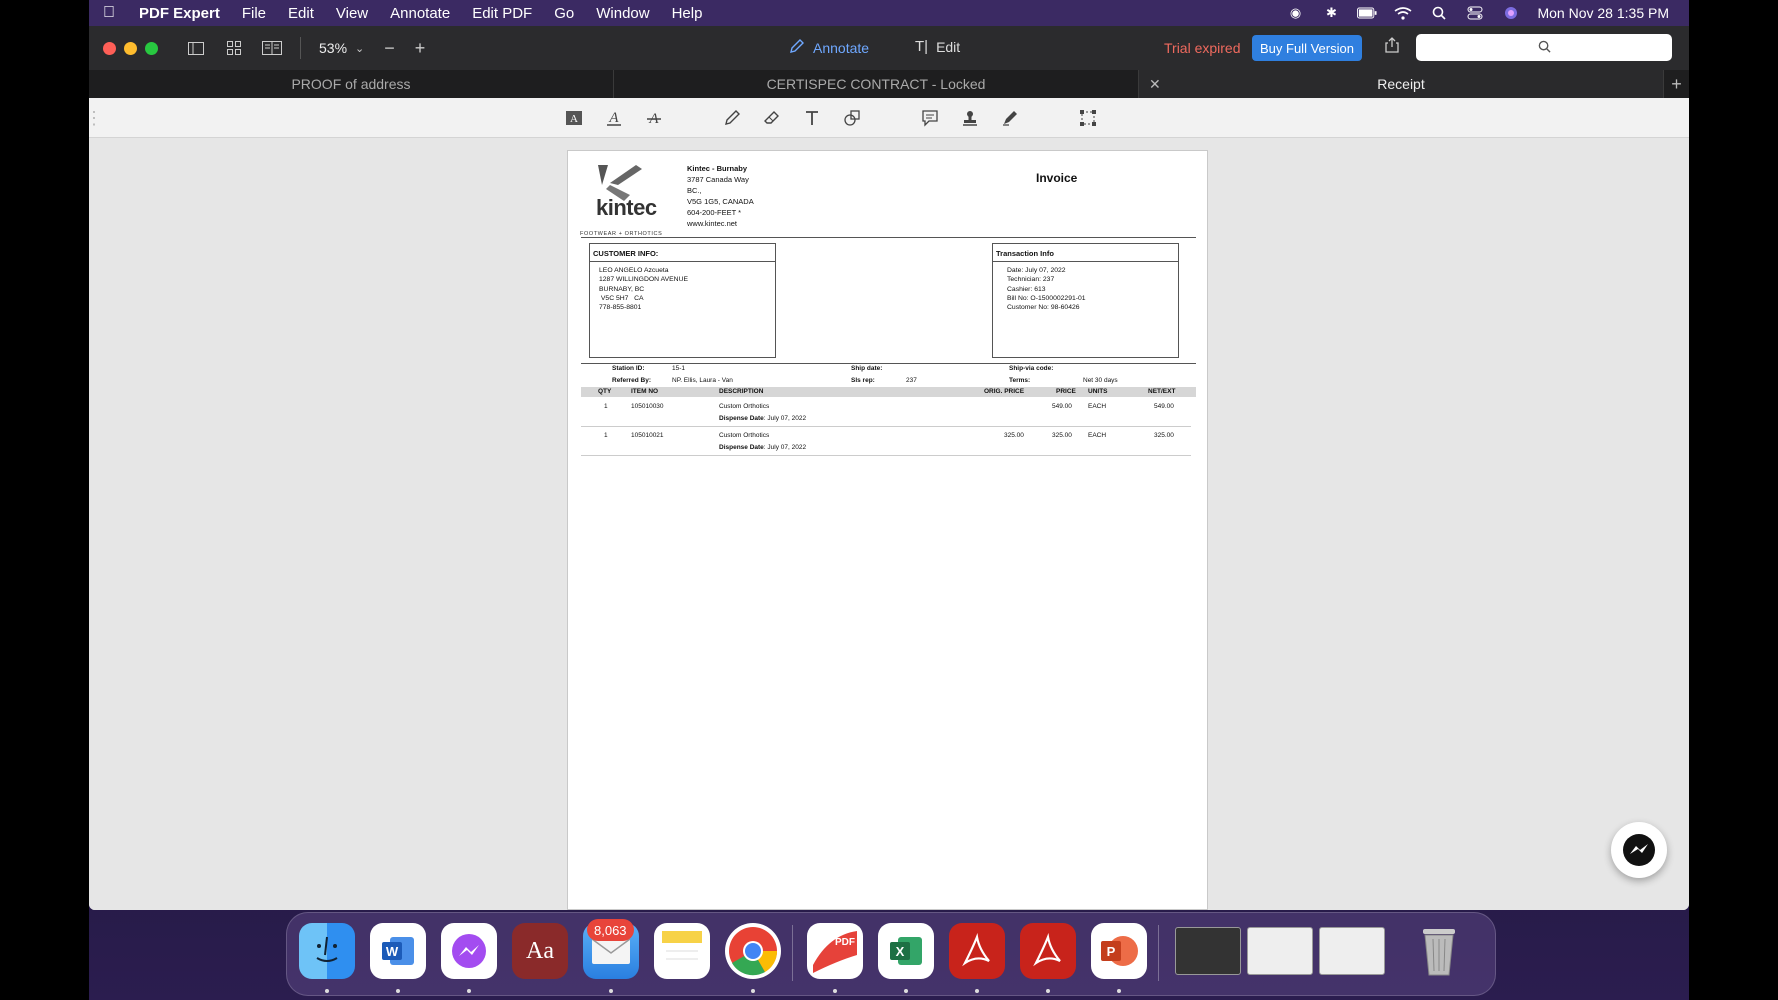  I want to click on buy-full-version-button: Buy Full Version, so click(1307, 48).